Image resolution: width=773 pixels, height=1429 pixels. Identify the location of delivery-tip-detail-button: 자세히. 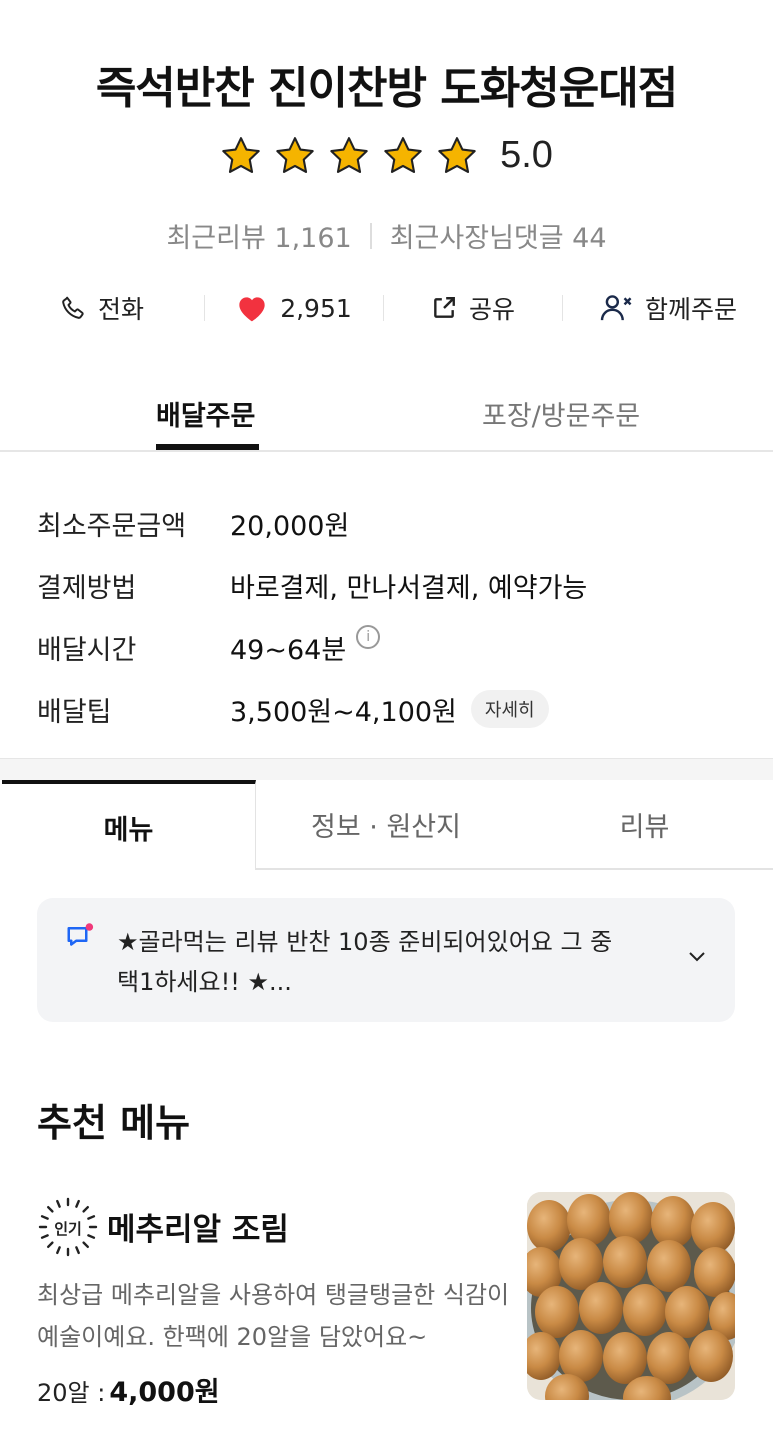
(509, 709).